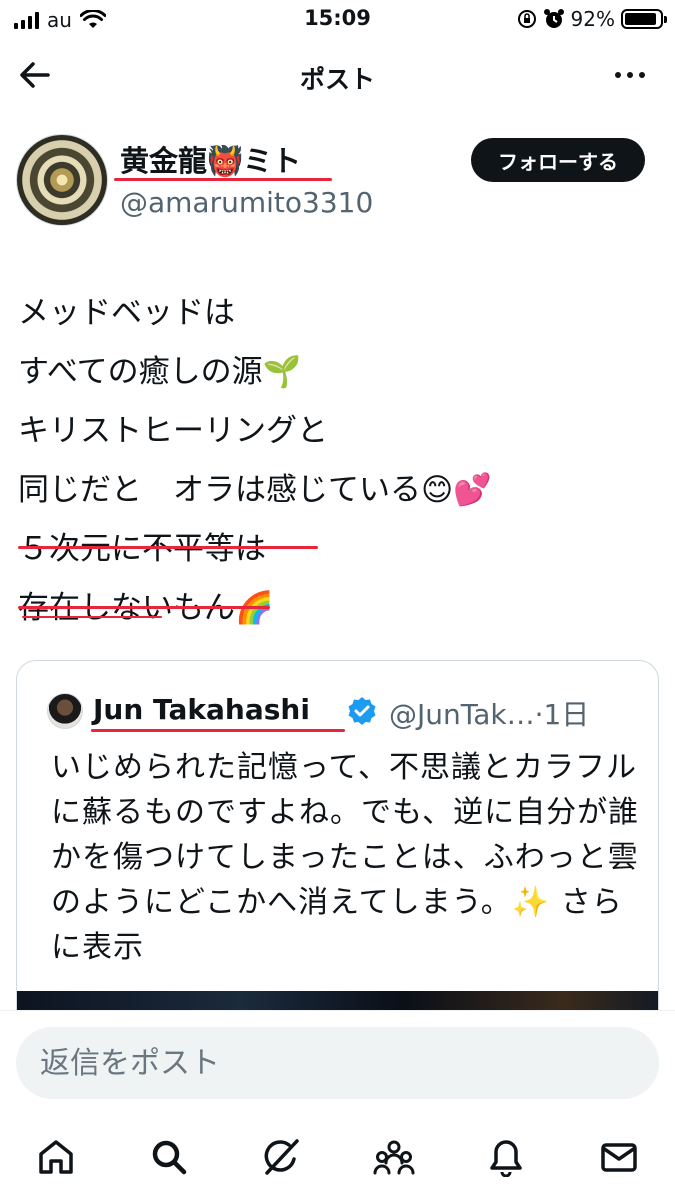 This screenshot has height=1200, width=675. What do you see at coordinates (362, 711) in the screenshot?
I see `verified-badge-icon` at bounding box center [362, 711].